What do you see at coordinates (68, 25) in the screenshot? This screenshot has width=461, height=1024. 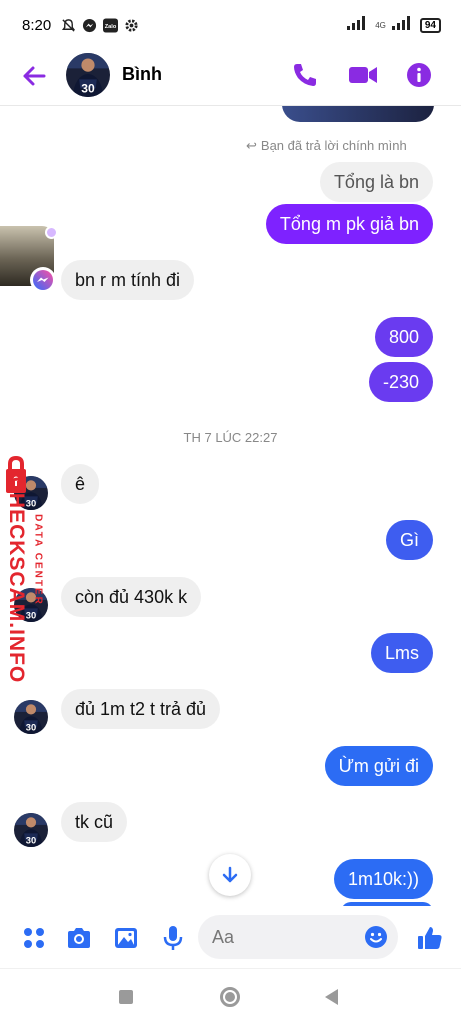 I see `mute-bell-icon` at bounding box center [68, 25].